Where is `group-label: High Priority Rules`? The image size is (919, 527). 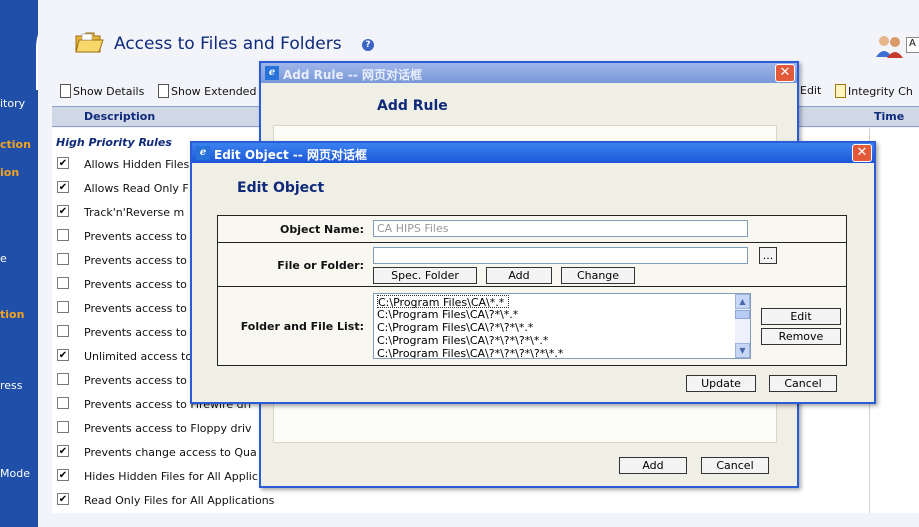 group-label: High Priority Rules is located at coordinates (114, 142).